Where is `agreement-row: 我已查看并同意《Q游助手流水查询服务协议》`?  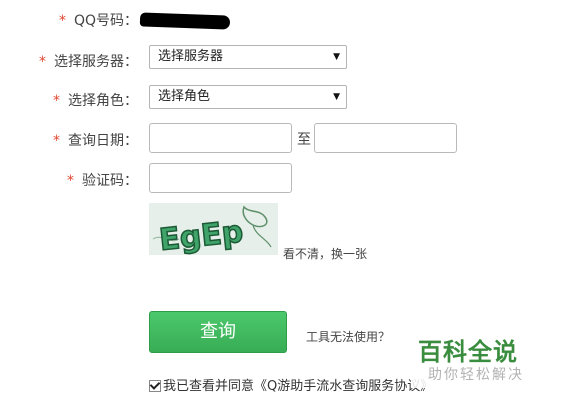 agreement-row: 我已查看并同意《Q游助手流水查询服务协议》 is located at coordinates (291, 384).